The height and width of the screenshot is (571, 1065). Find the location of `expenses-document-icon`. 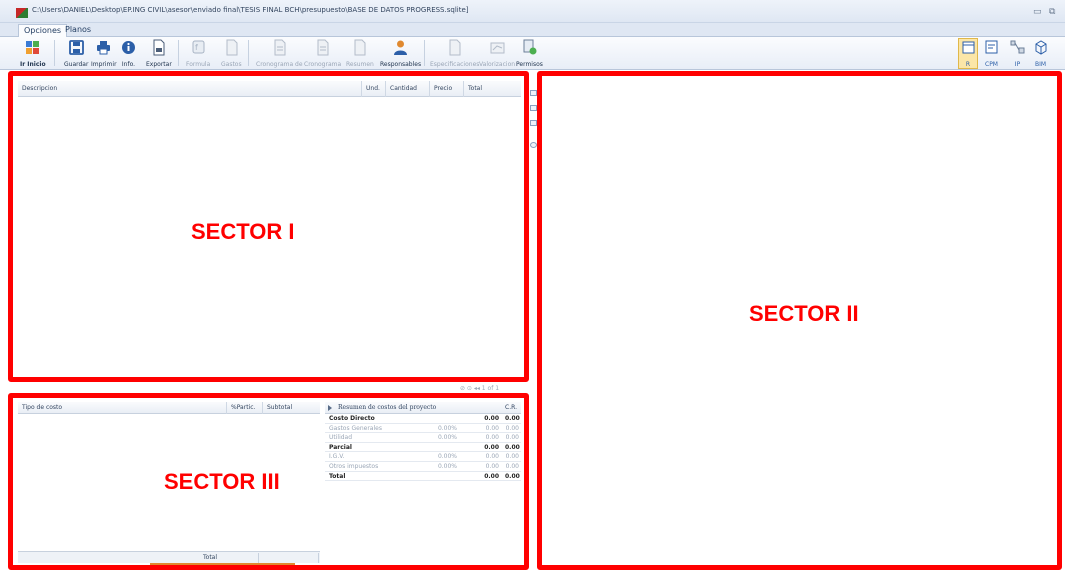

expenses-document-icon is located at coordinates (232, 47).